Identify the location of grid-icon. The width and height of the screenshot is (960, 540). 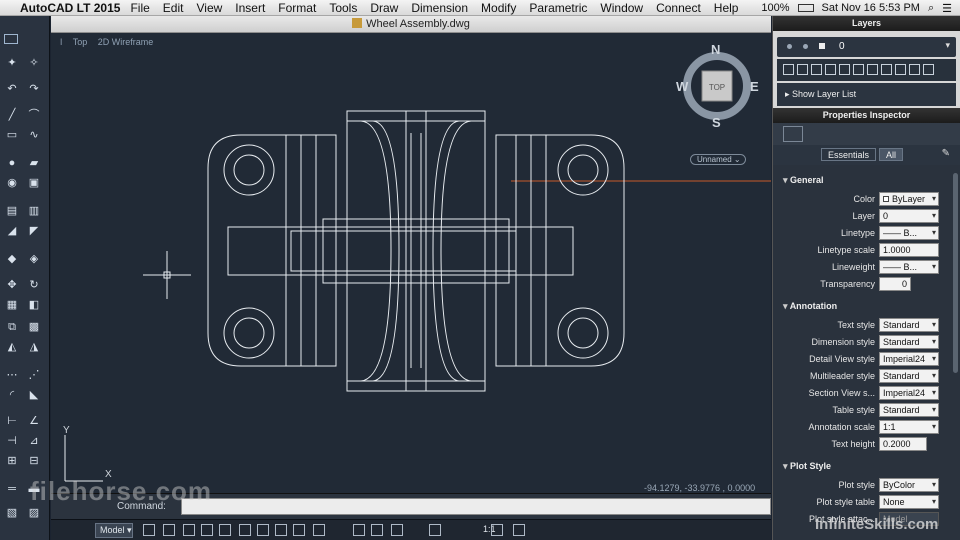
(169, 530).